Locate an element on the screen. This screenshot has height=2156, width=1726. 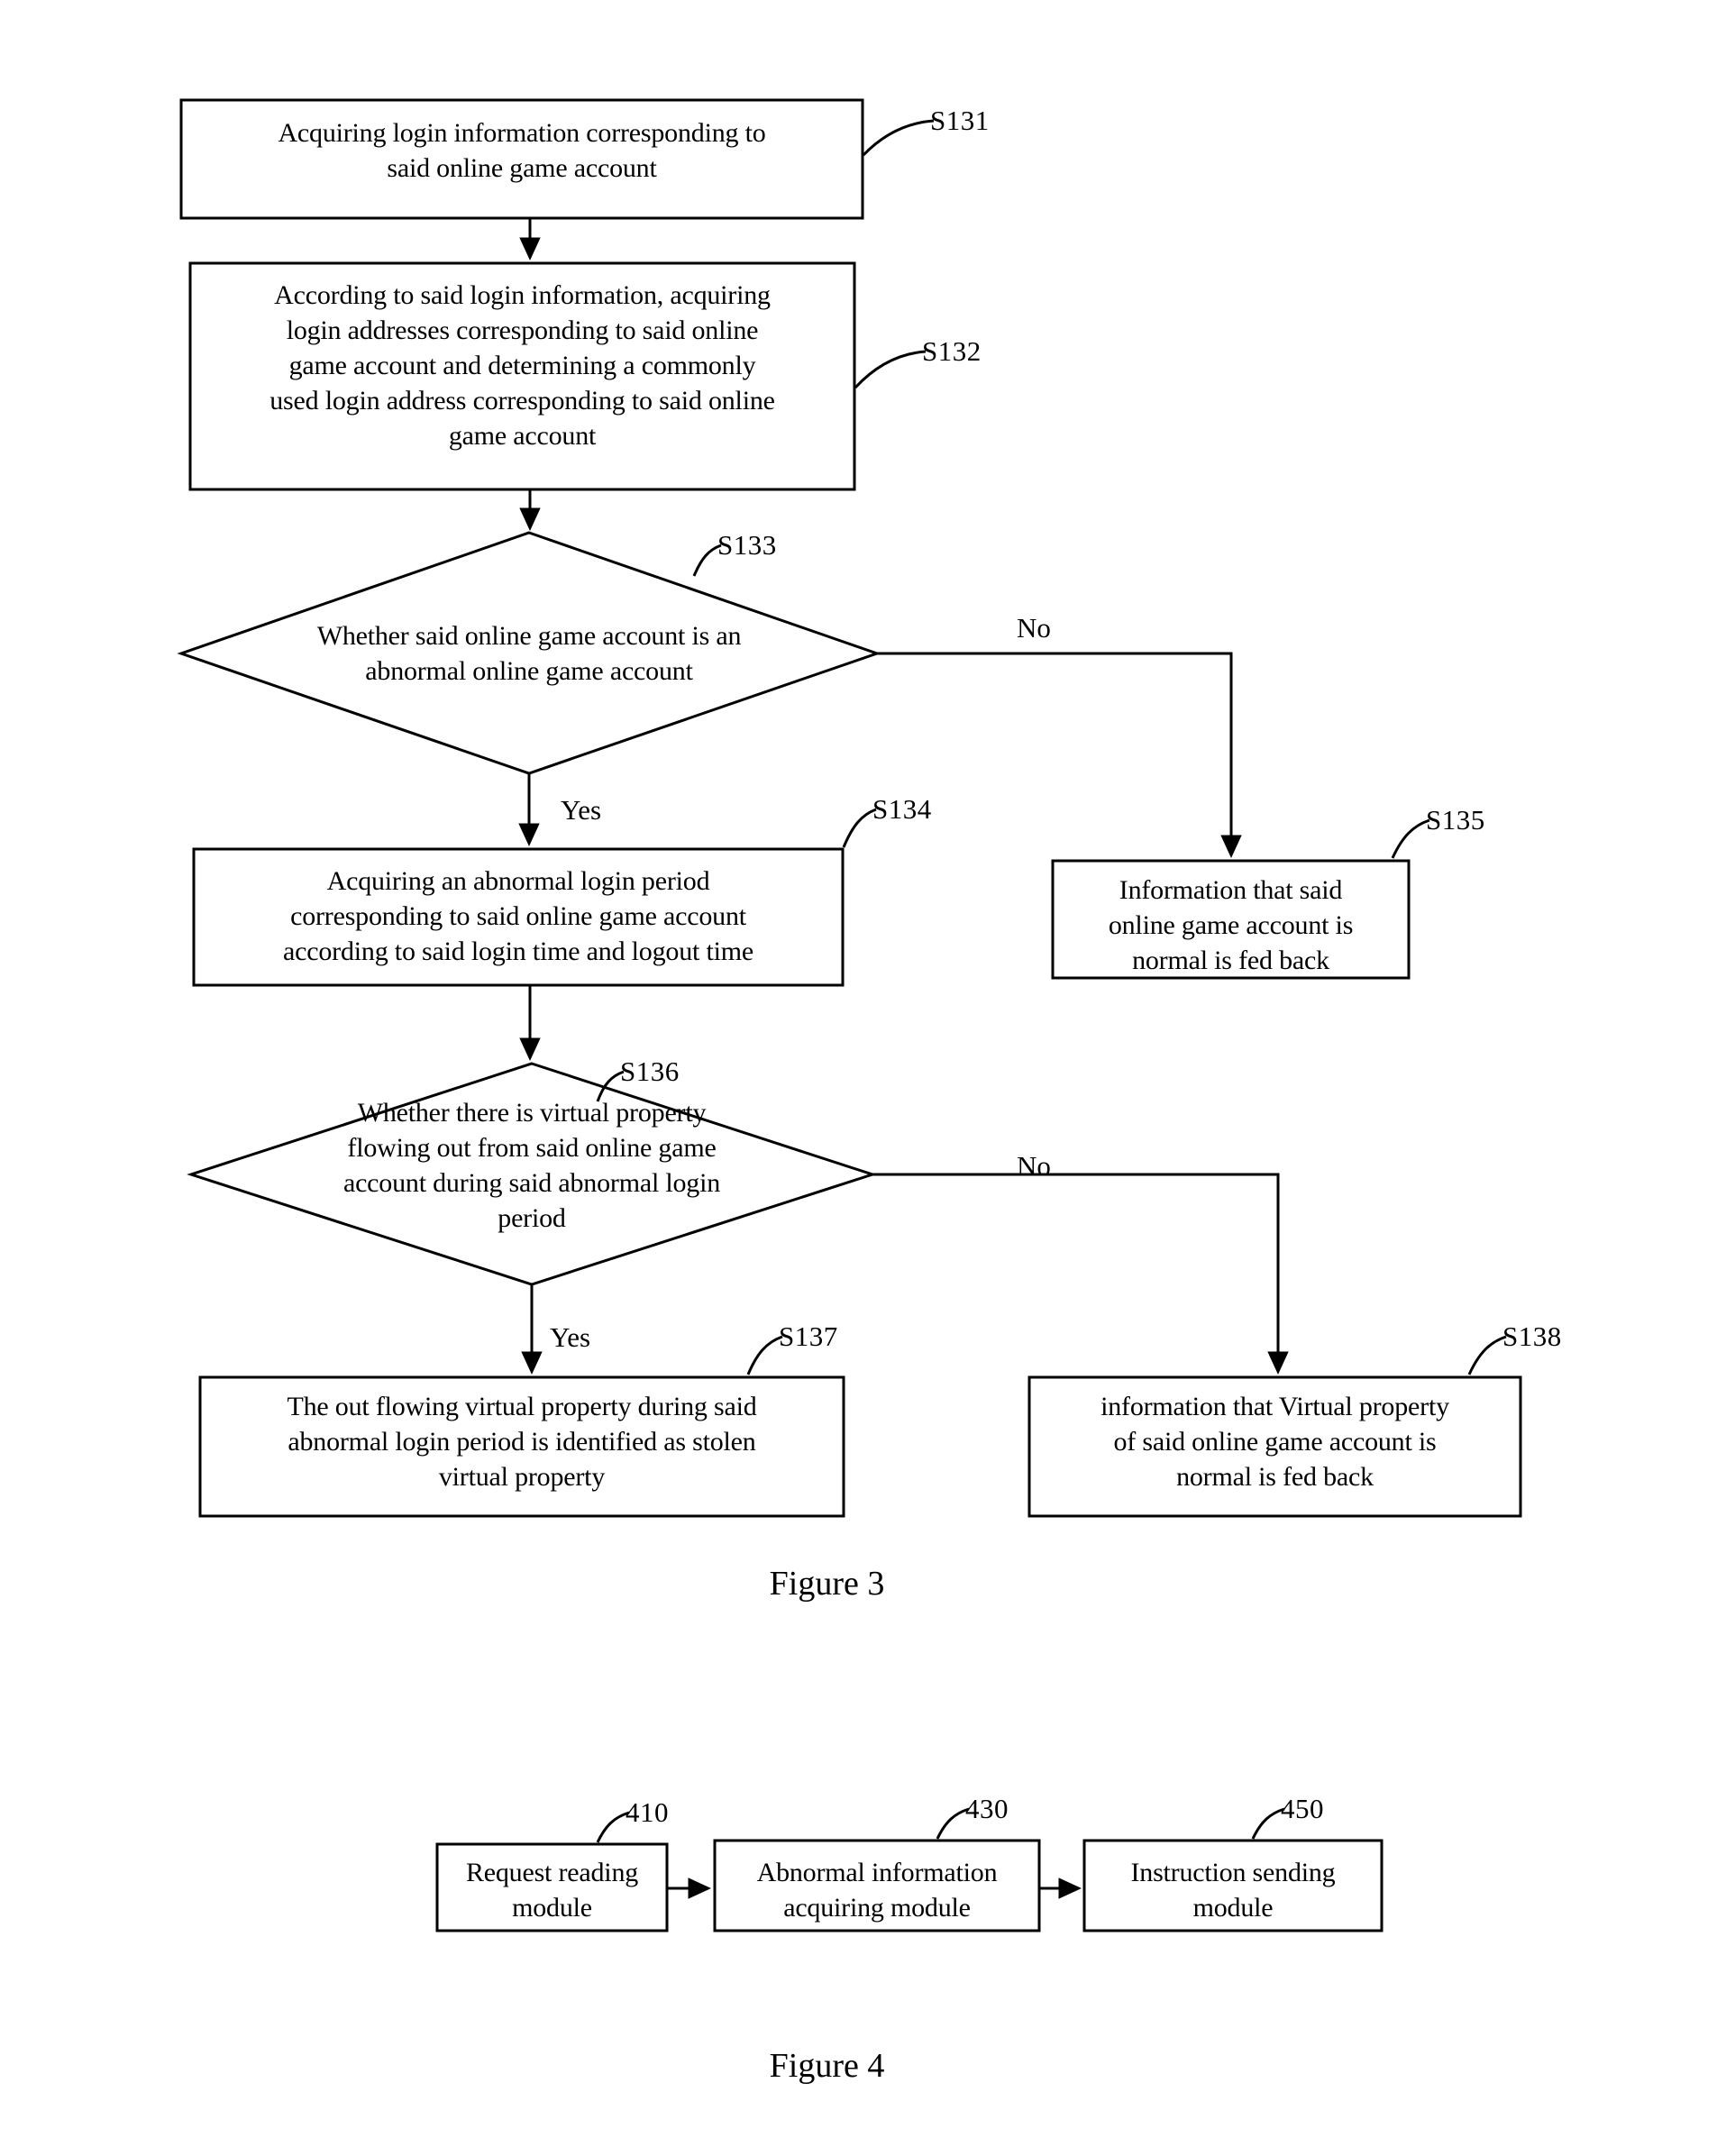
ref-leader-s137 is located at coordinates (764, 1355).